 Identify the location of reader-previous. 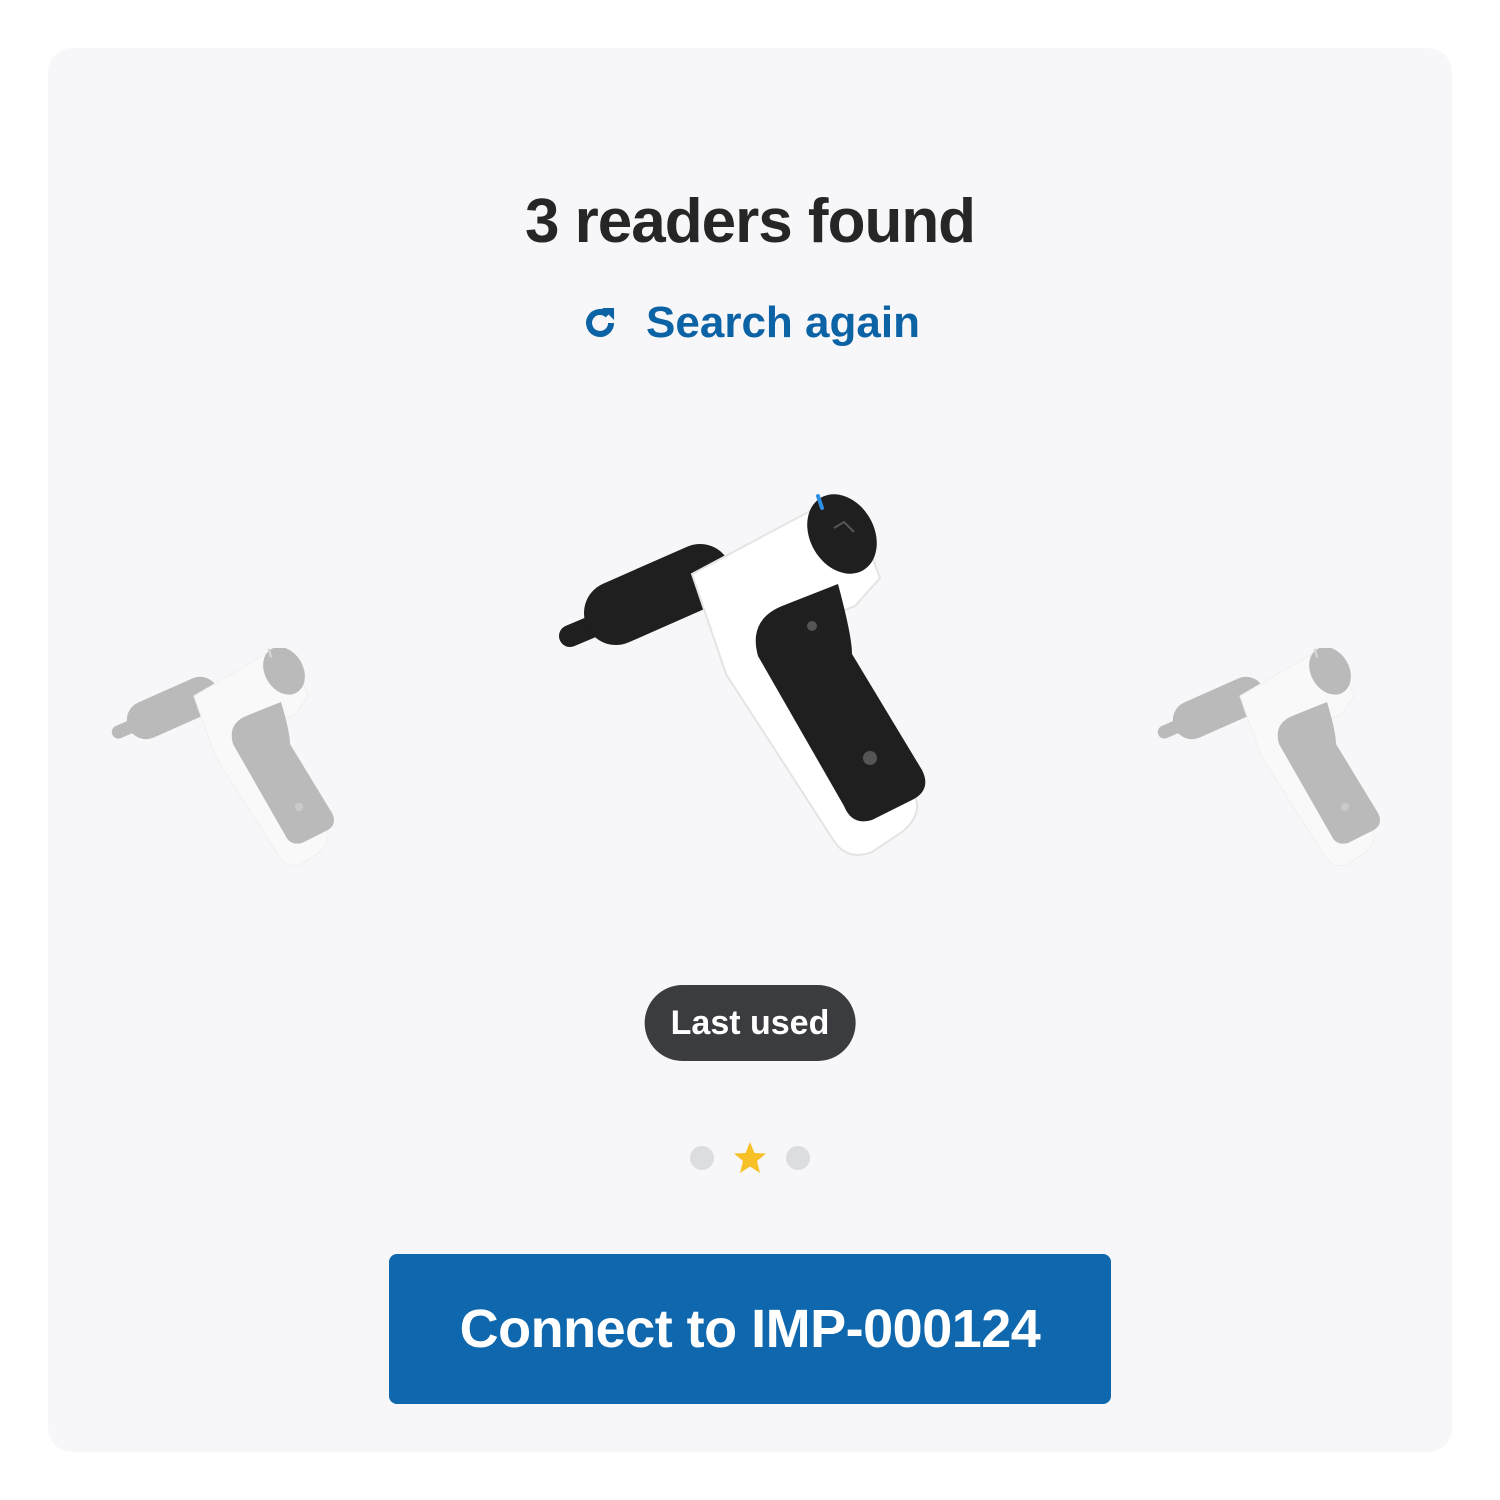
(230, 768).